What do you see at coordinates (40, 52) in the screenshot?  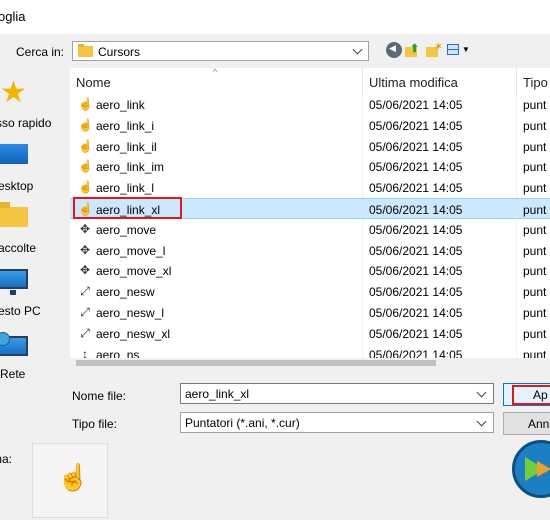 I see `lookin-label: Cerca in:` at bounding box center [40, 52].